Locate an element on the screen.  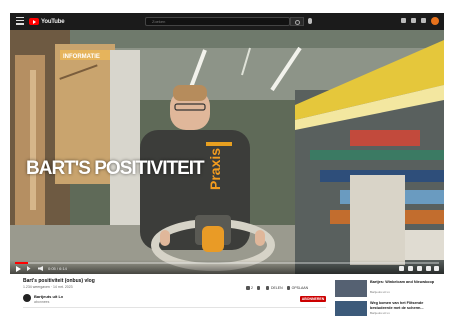
video-actions: 2 DELEN OPSLAAN is located at coordinates (277, 288).